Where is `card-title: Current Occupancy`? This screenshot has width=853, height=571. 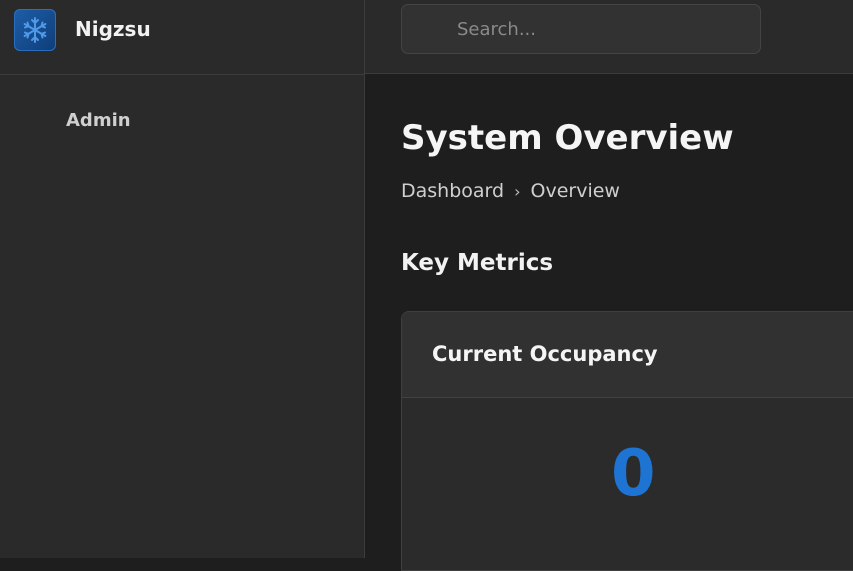
card-title: Current Occupancy is located at coordinates (545, 354).